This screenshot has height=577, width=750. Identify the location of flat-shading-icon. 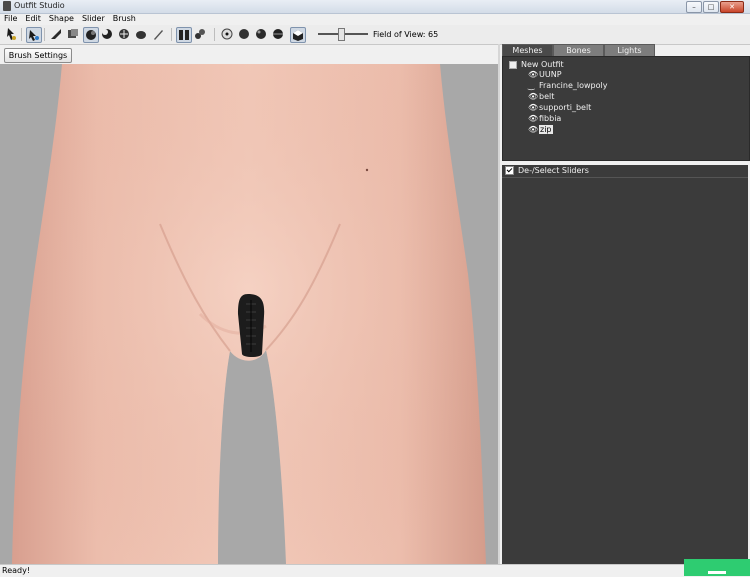
(244, 34).